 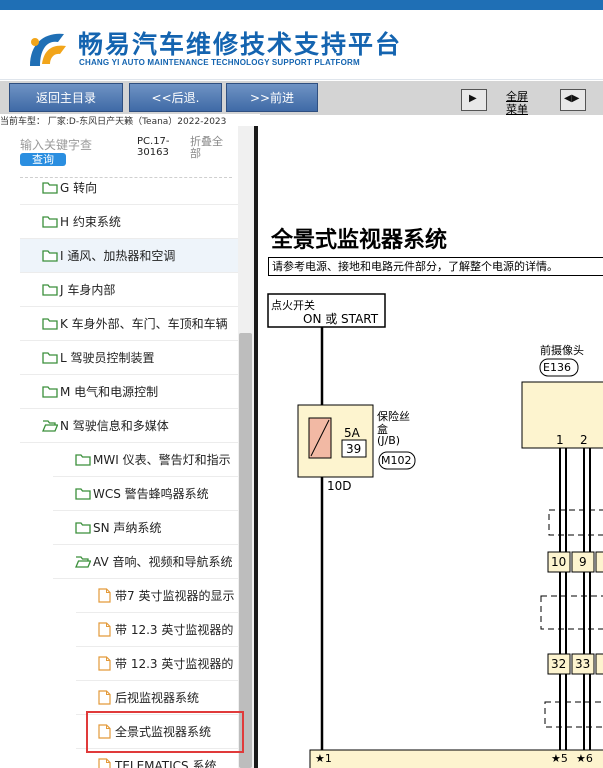 I want to click on document-code: PC.17-30163, so click(x=153, y=147).